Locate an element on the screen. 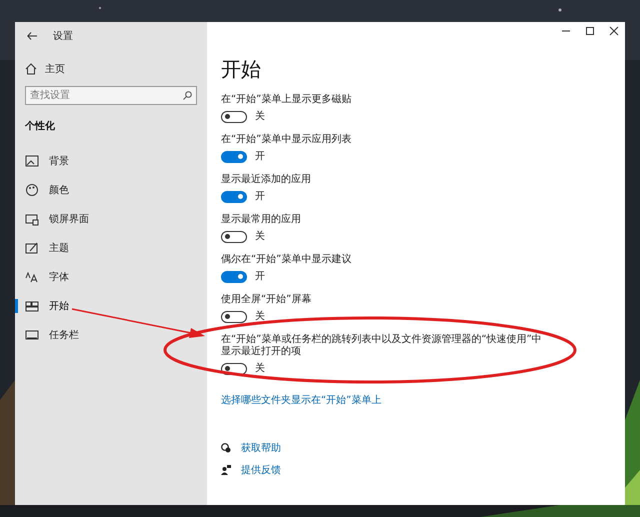 The height and width of the screenshot is (517, 640). home-link: 主页 is located at coordinates (55, 69).